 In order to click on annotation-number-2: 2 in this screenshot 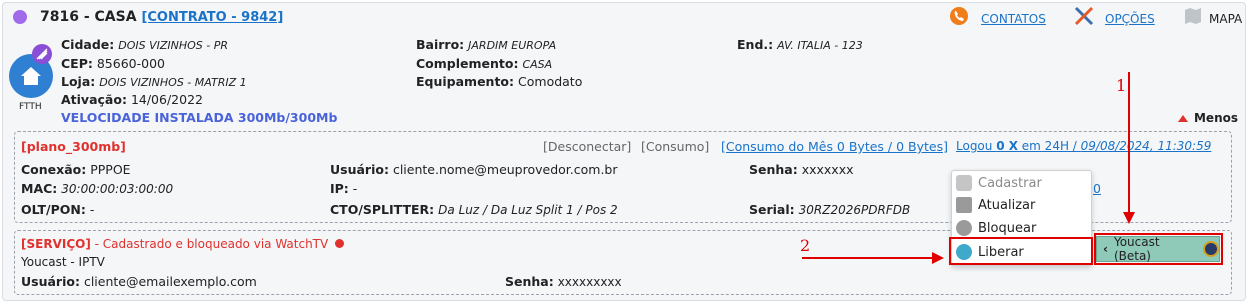, I will do `click(805, 245)`.